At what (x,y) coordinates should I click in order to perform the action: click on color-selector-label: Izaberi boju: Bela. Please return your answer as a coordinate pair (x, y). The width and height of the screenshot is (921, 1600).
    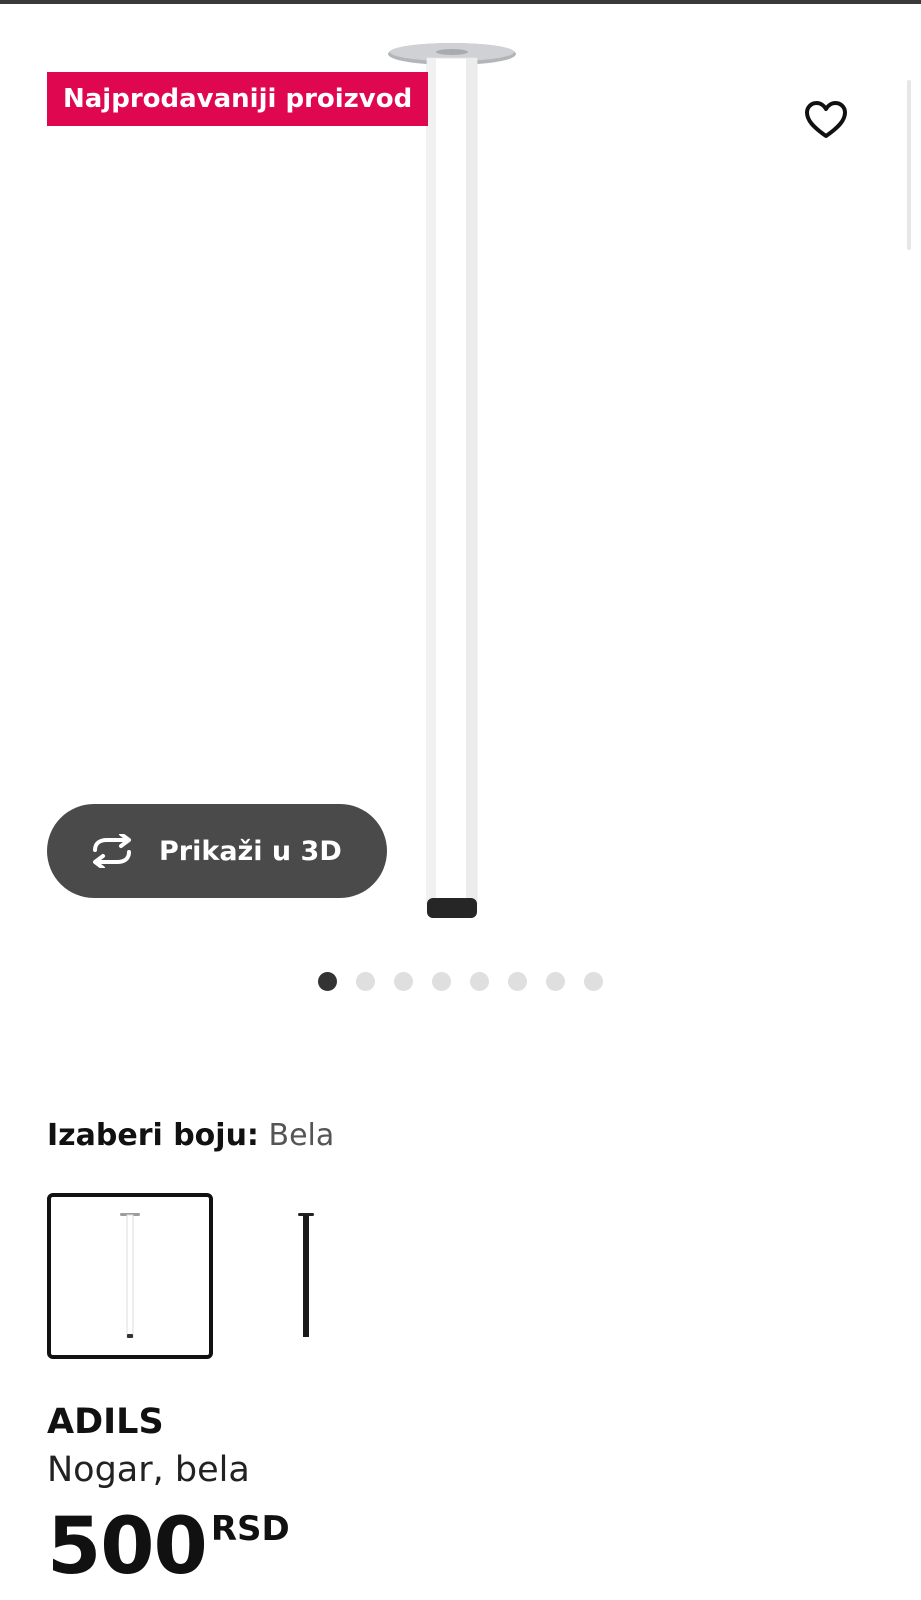
    Looking at the image, I should click on (190, 1135).